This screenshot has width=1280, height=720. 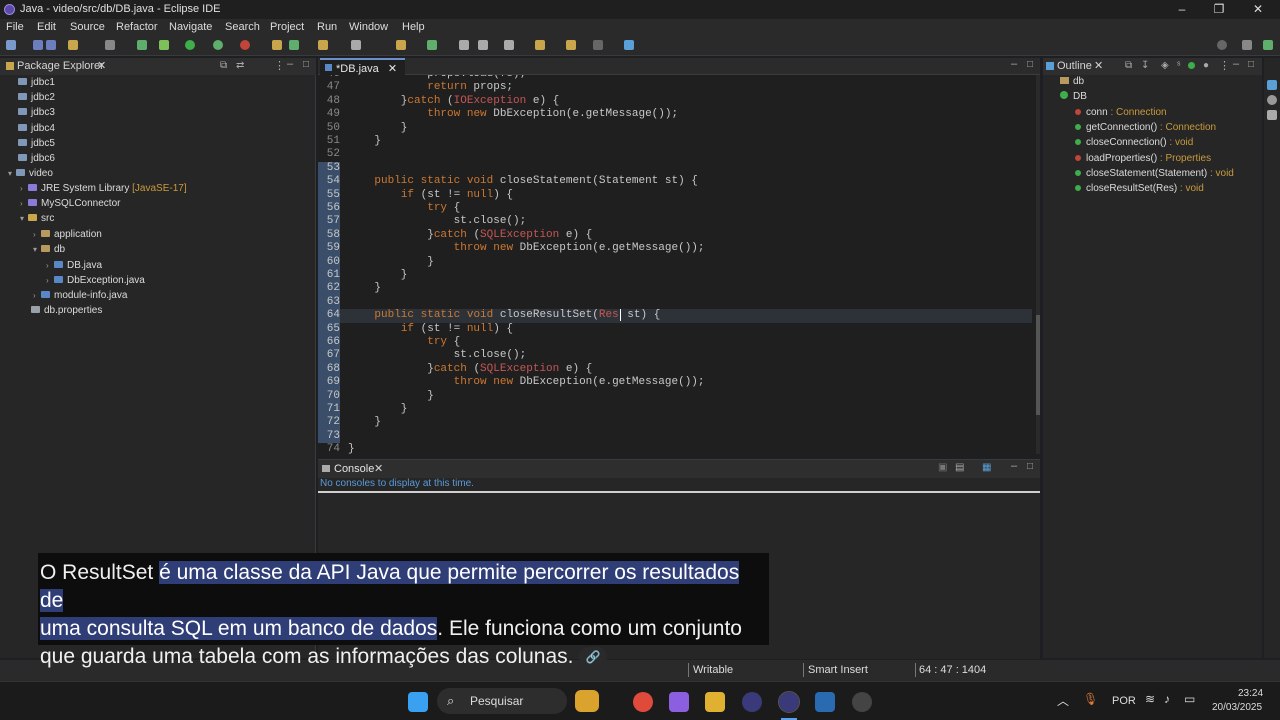 I want to click on pin-editor-icon, so click(x=629, y=45).